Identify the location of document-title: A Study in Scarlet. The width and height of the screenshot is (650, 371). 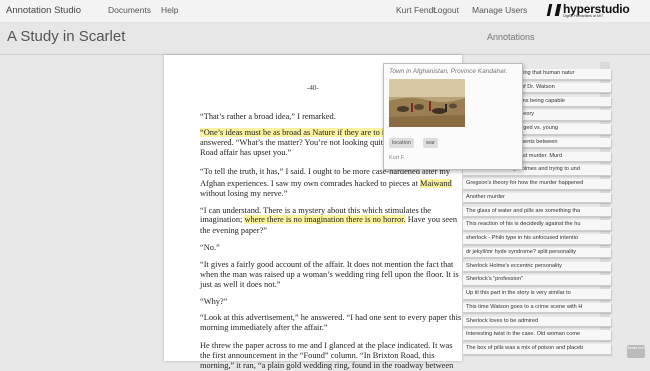
(66, 36).